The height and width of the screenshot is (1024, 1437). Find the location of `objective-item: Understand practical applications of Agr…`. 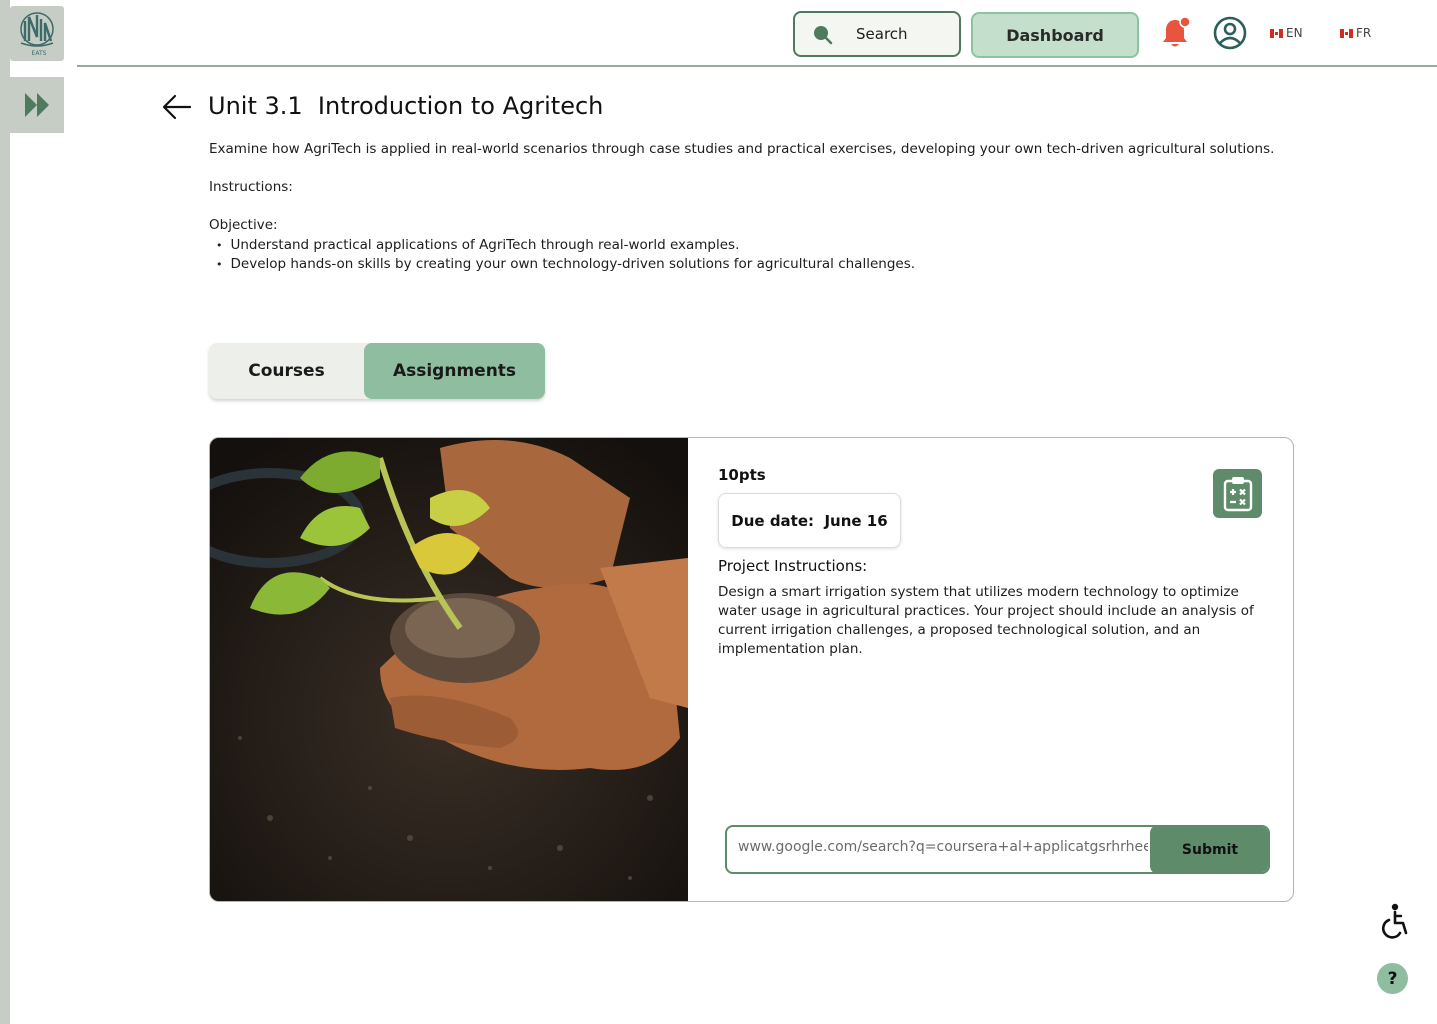

objective-item: Understand practical applications of Agr… is located at coordinates (565, 245).